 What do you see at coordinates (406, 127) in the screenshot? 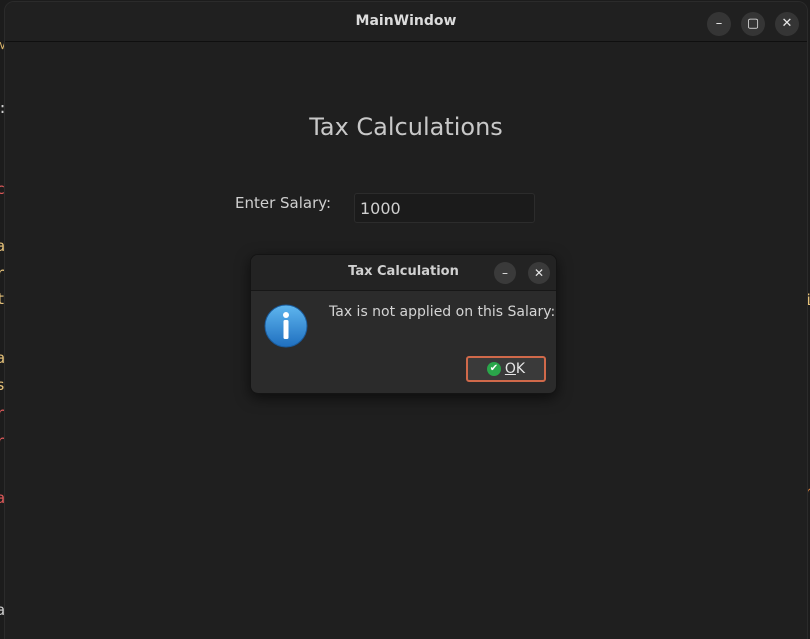
I see `page-heading: Tax Calculations` at bounding box center [406, 127].